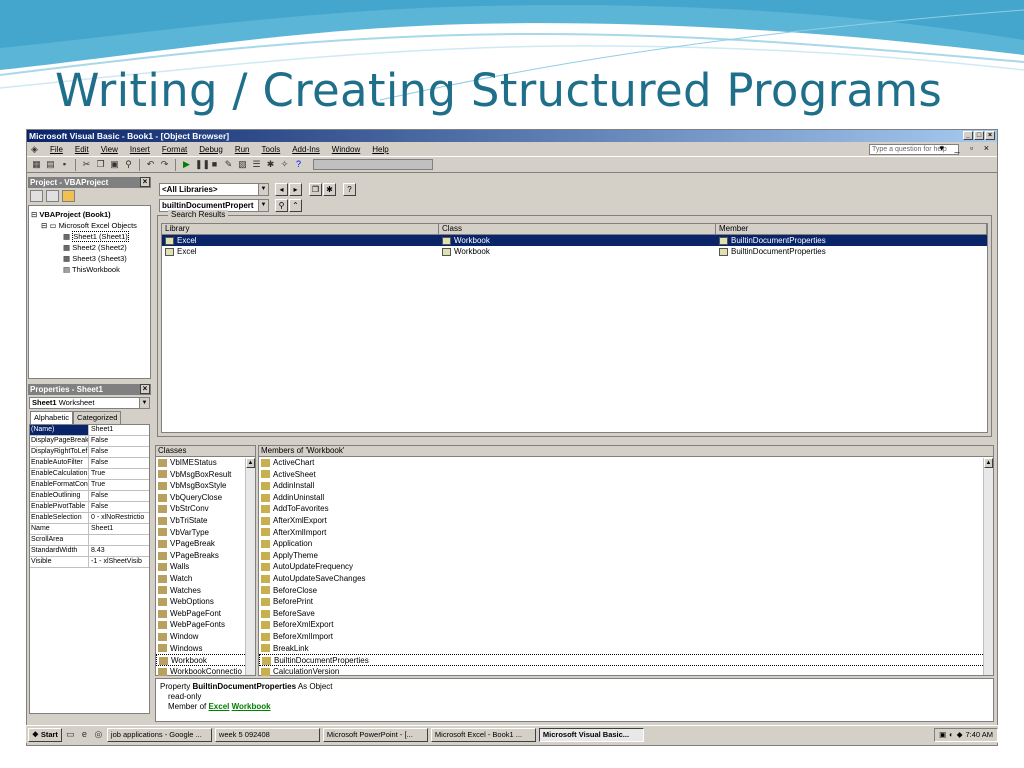 This screenshot has height=768, width=1024. What do you see at coordinates (205, 672) in the screenshot?
I see `list-item: WorkbookConnectio` at bounding box center [205, 672].